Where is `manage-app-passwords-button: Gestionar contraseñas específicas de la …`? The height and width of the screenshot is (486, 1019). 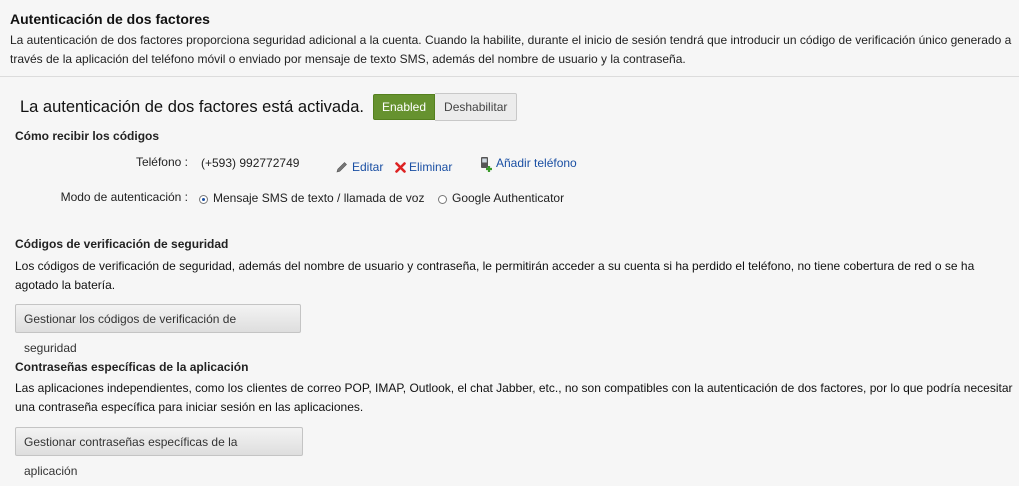 manage-app-passwords-button: Gestionar contraseñas específicas de la … is located at coordinates (159, 452).